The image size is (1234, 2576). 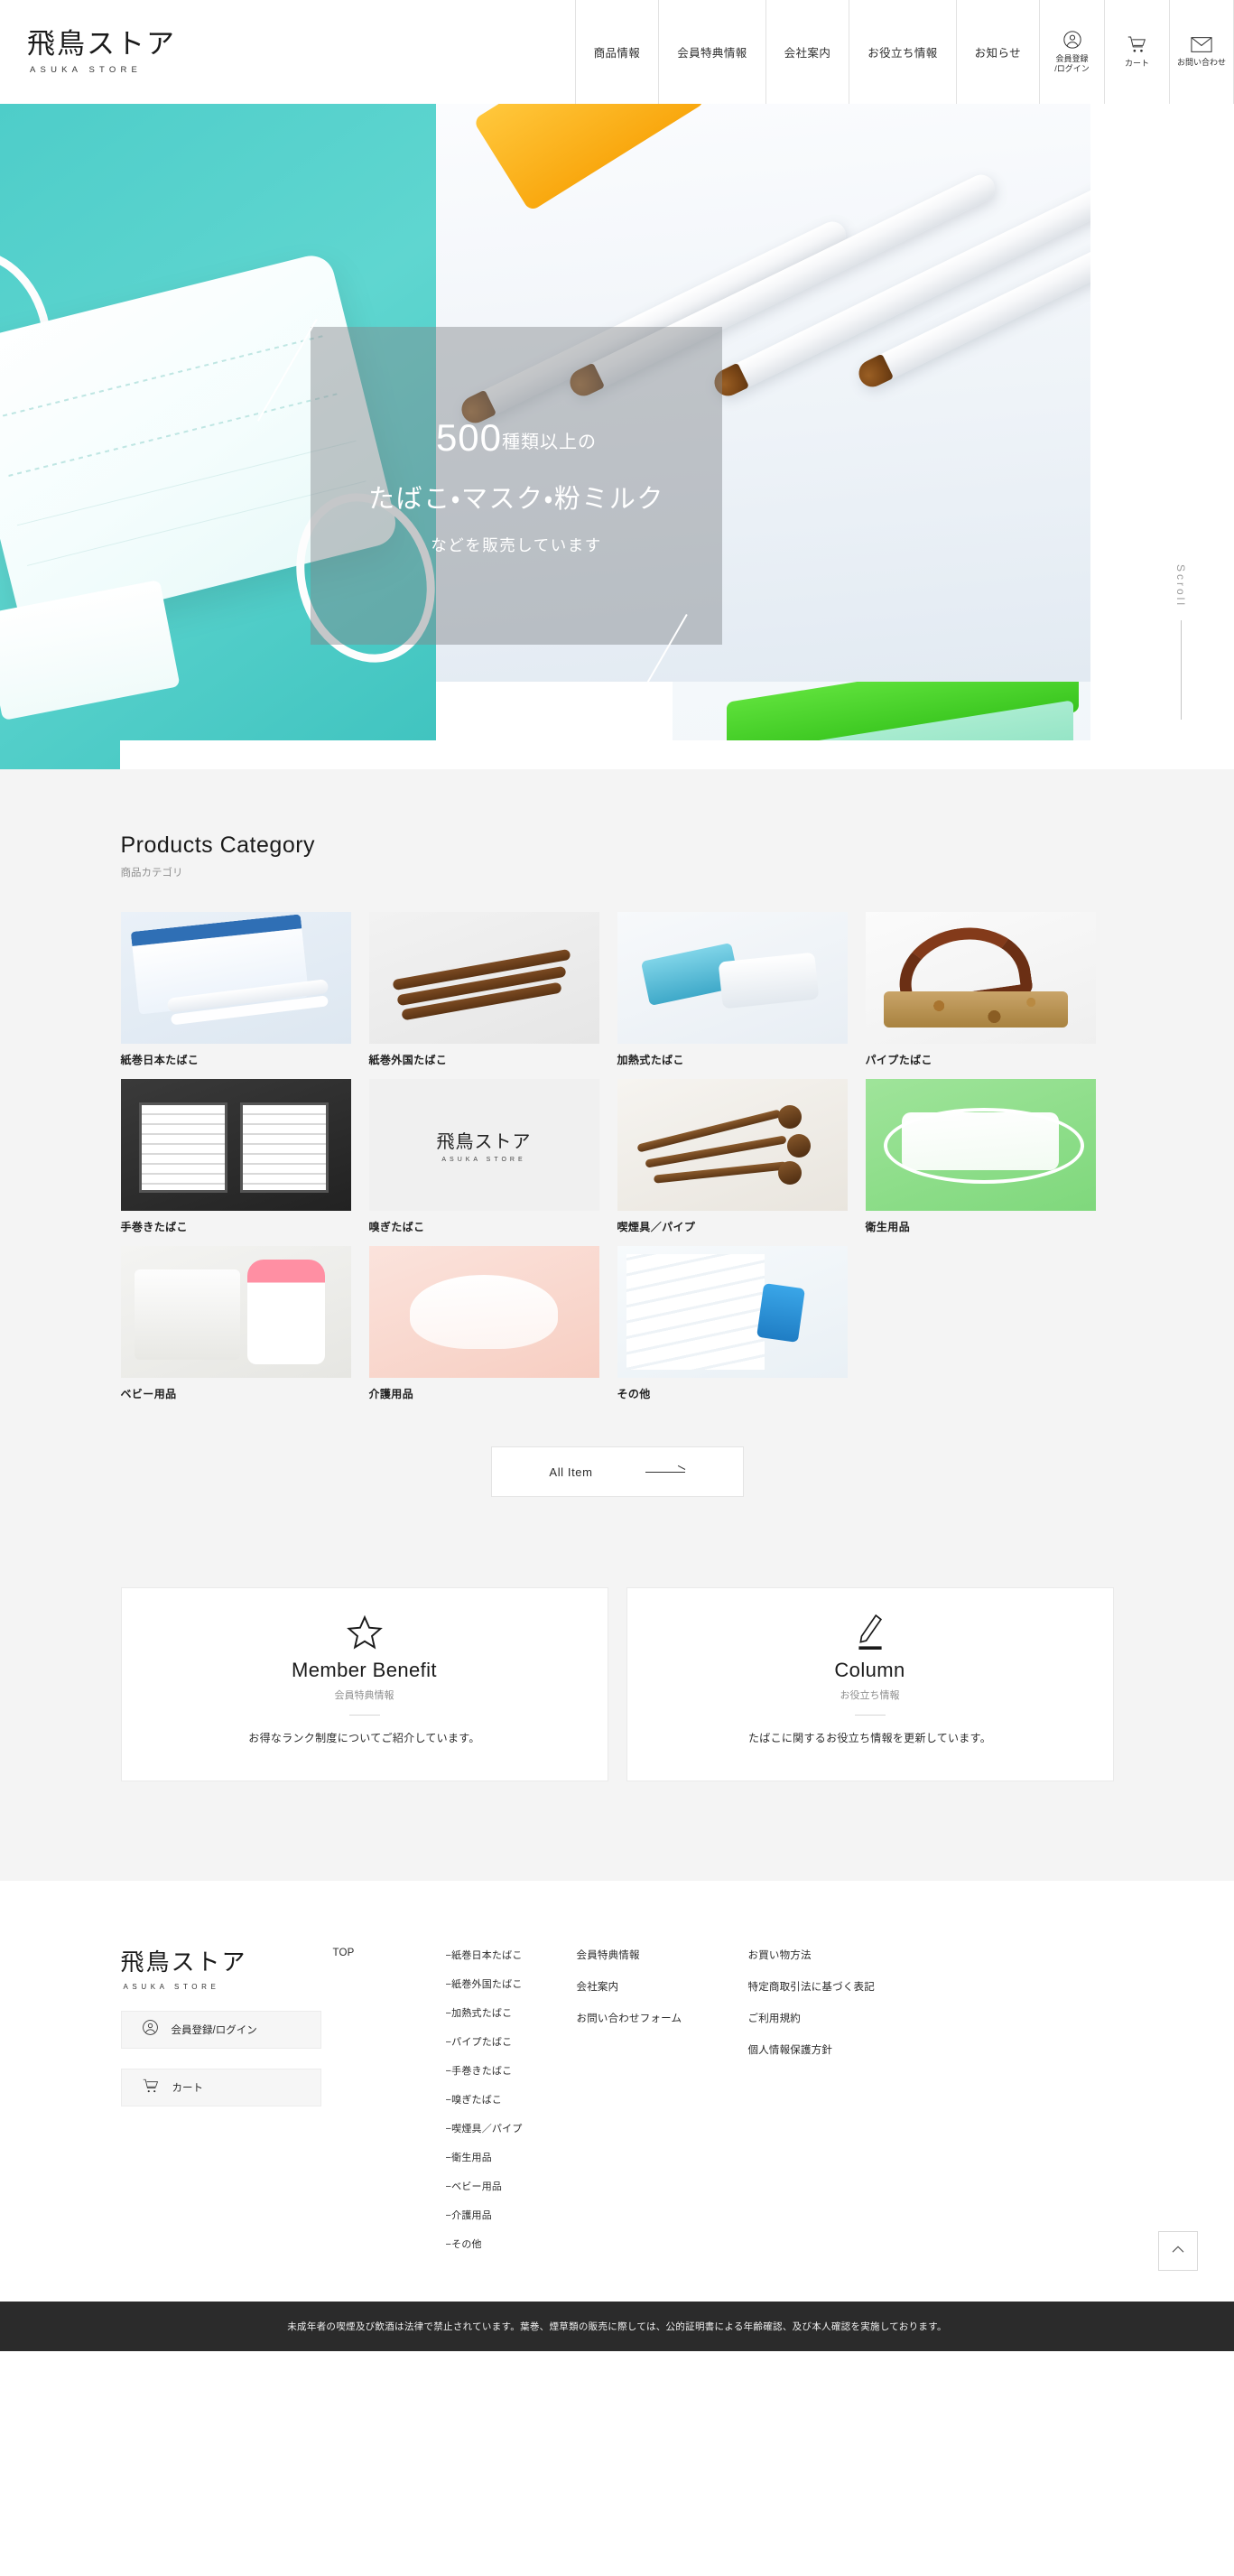 What do you see at coordinates (511, 2157) in the screenshot?
I see `footer-link-category: −衛生用品` at bounding box center [511, 2157].